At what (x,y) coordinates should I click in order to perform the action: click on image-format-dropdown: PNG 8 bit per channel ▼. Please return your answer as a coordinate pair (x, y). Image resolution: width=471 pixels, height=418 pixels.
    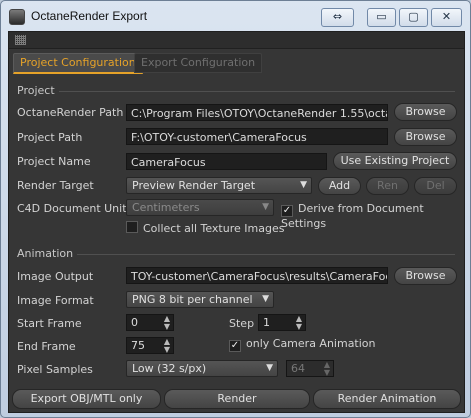
    Looking at the image, I should click on (200, 299).